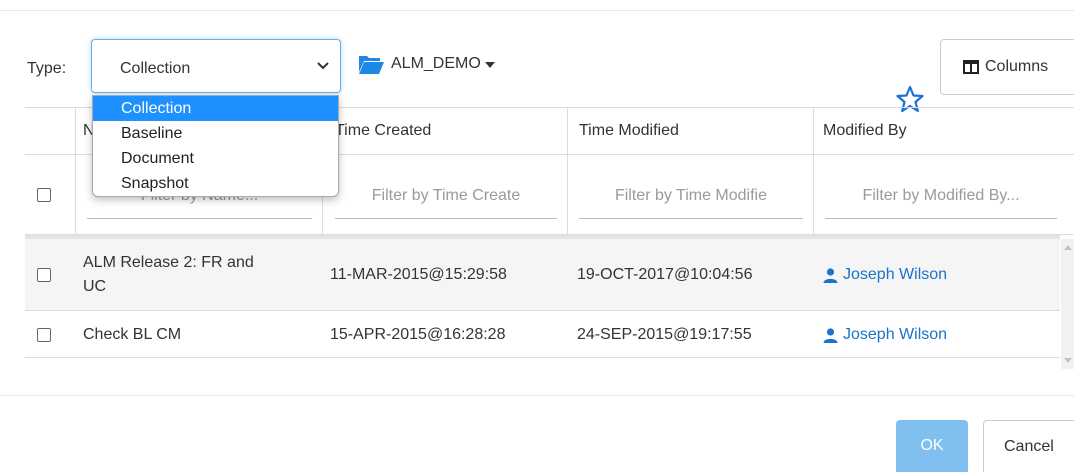 The width and height of the screenshot is (1074, 472). What do you see at coordinates (44, 195) in the screenshot?
I see `select-all-checkbox` at bounding box center [44, 195].